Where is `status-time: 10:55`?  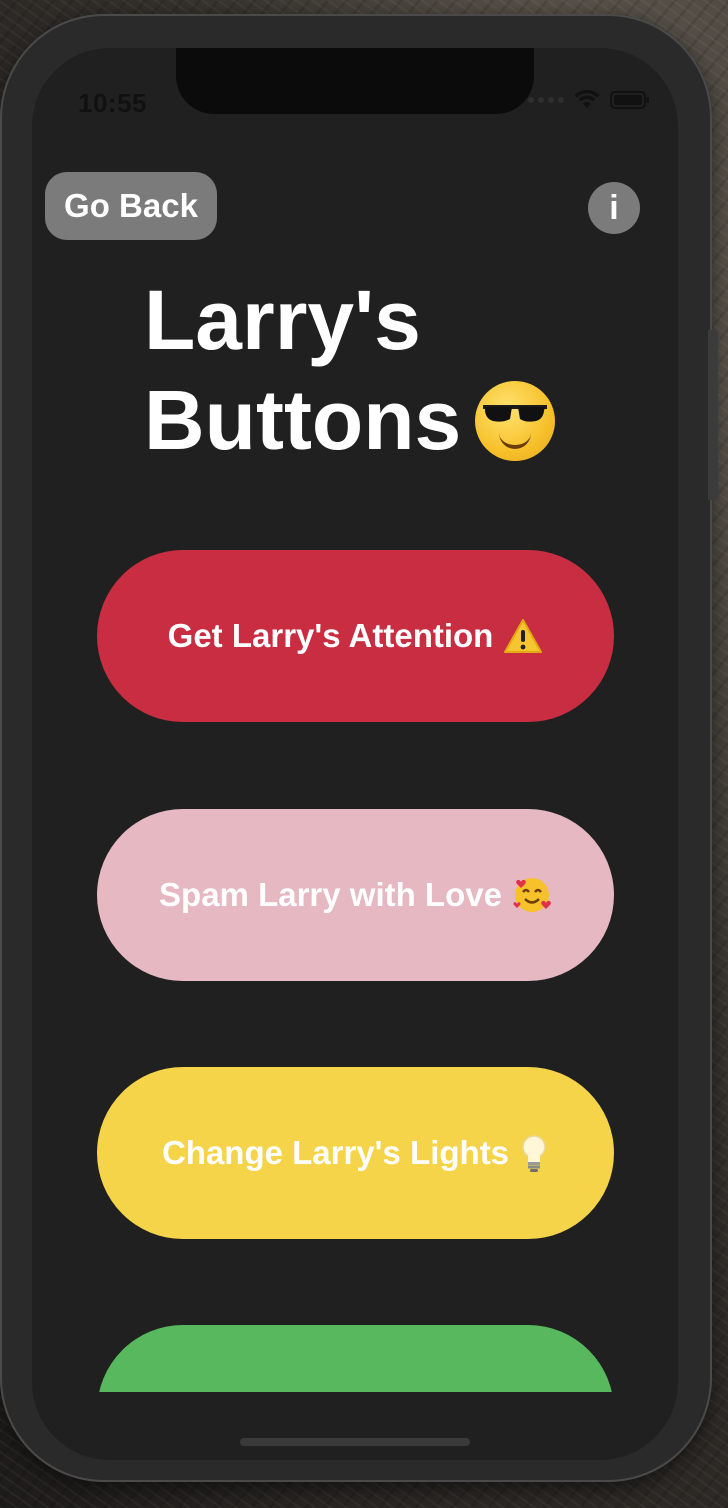 status-time: 10:55 is located at coordinates (112, 103).